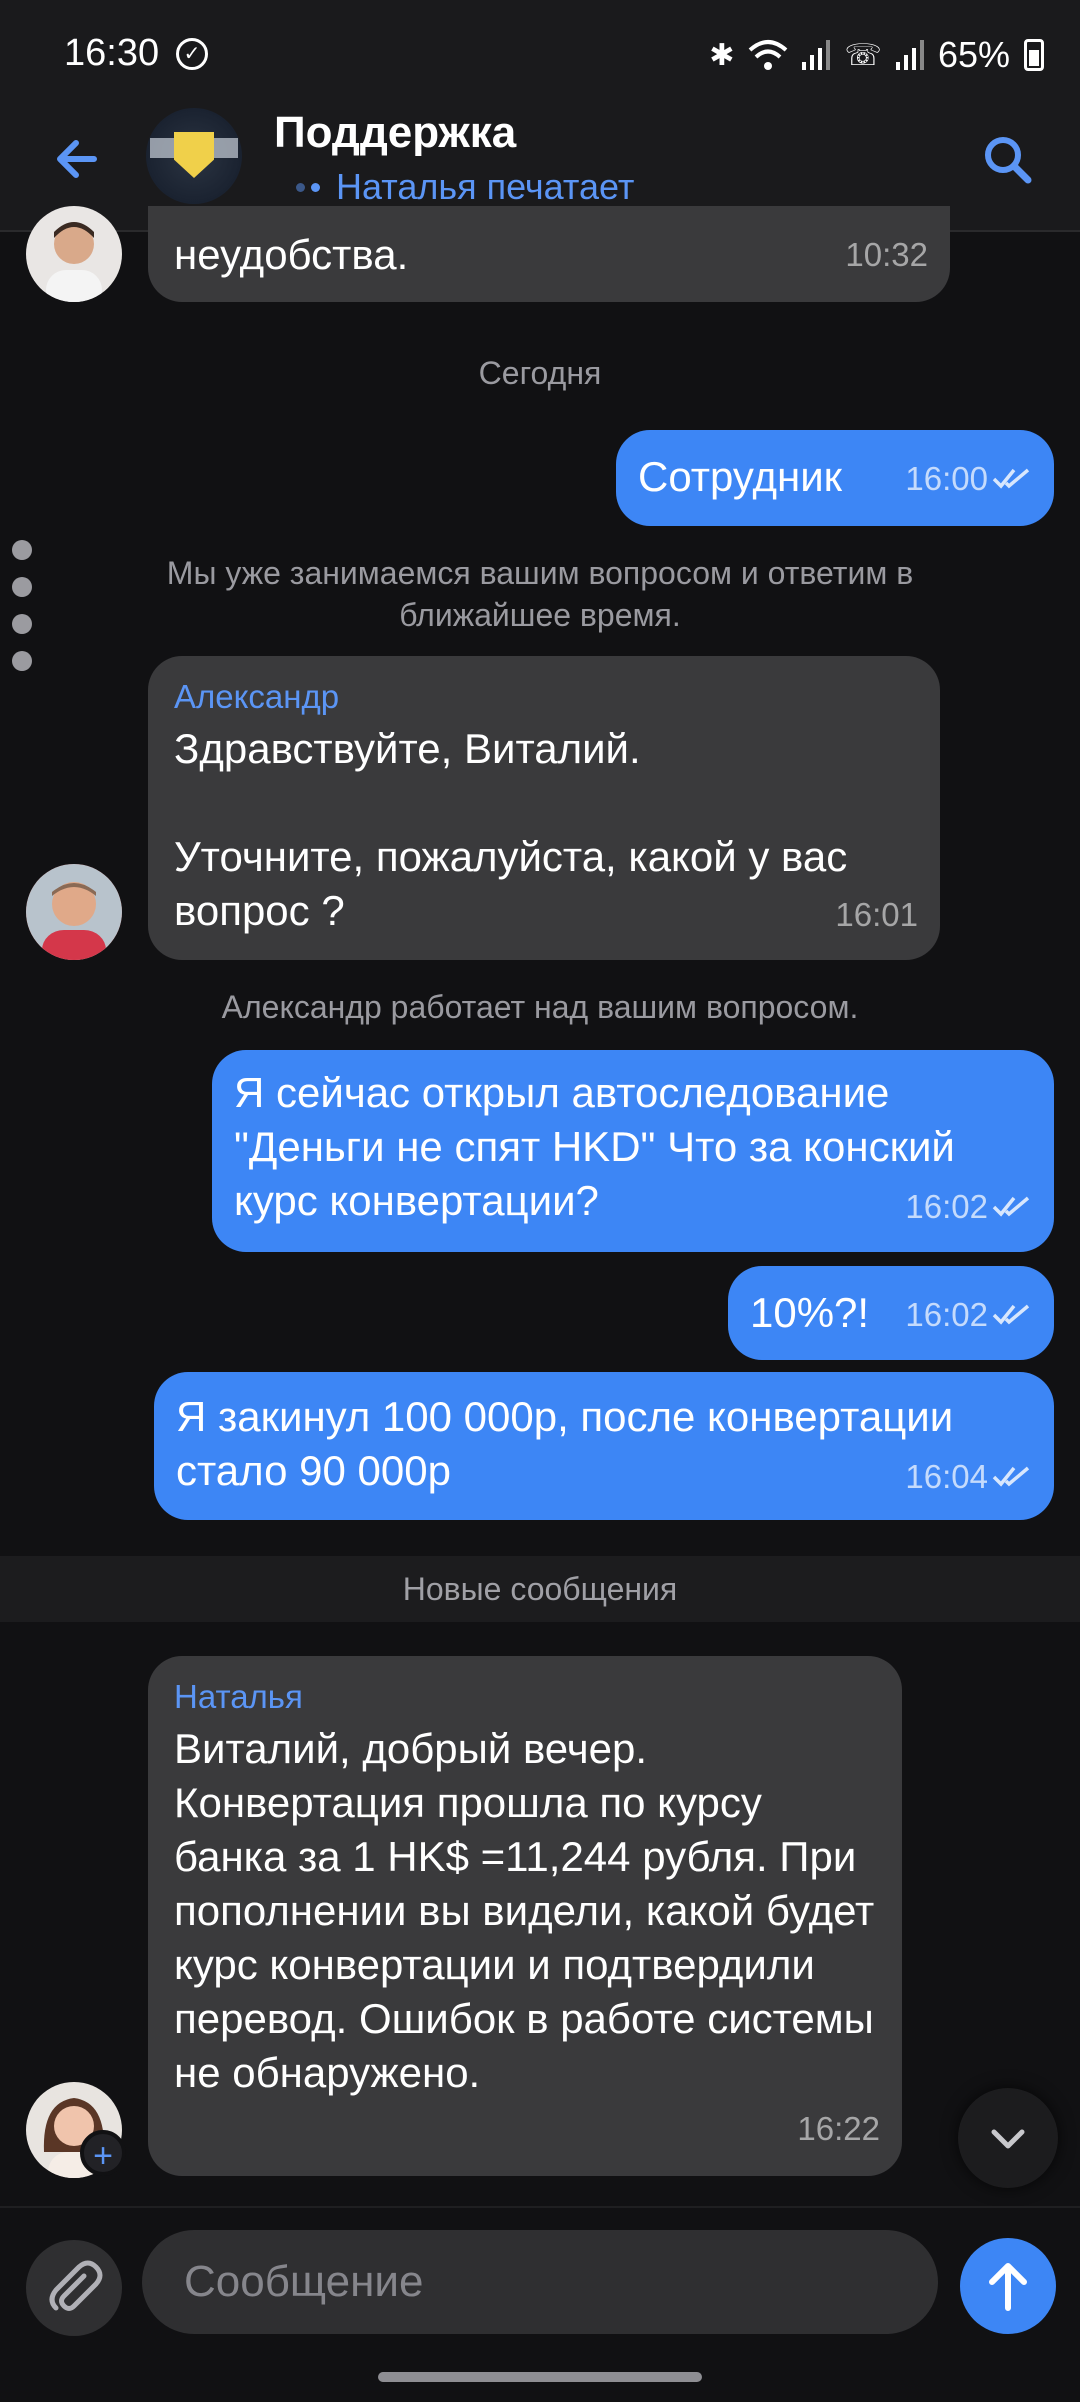  What do you see at coordinates (740, 476) in the screenshot?
I see `message-text: Сотрудник` at bounding box center [740, 476].